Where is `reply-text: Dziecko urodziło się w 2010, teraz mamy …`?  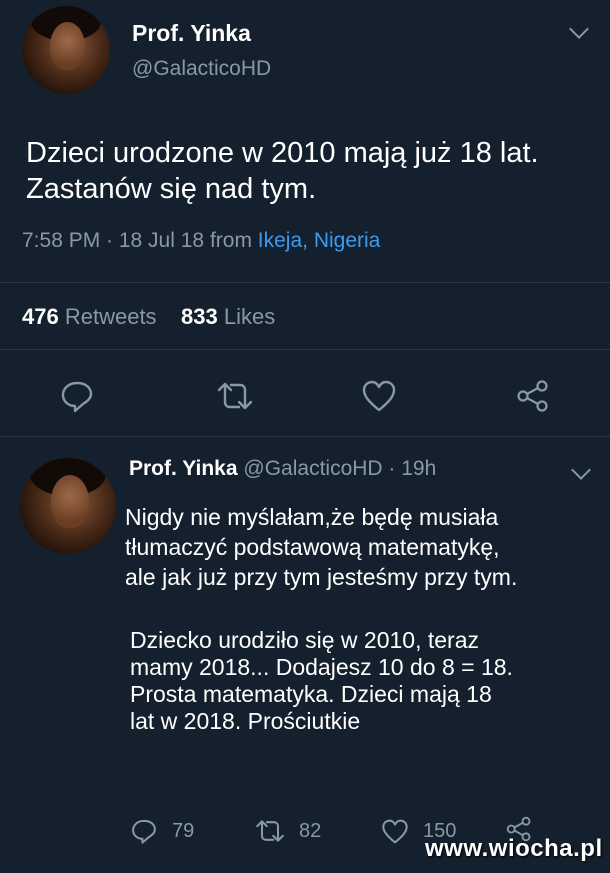 reply-text: Dziecko urodziło się w 2010, teraz mamy … is located at coordinates (367, 681).